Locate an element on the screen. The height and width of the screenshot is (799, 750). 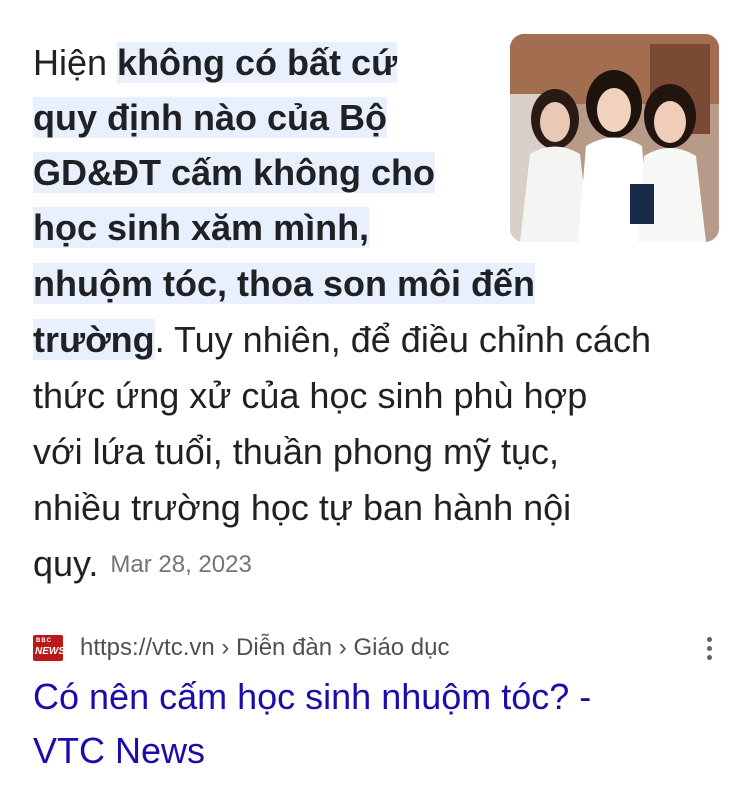
snippet-line-1: Hiện không có bất cứ is located at coordinates (215, 63).